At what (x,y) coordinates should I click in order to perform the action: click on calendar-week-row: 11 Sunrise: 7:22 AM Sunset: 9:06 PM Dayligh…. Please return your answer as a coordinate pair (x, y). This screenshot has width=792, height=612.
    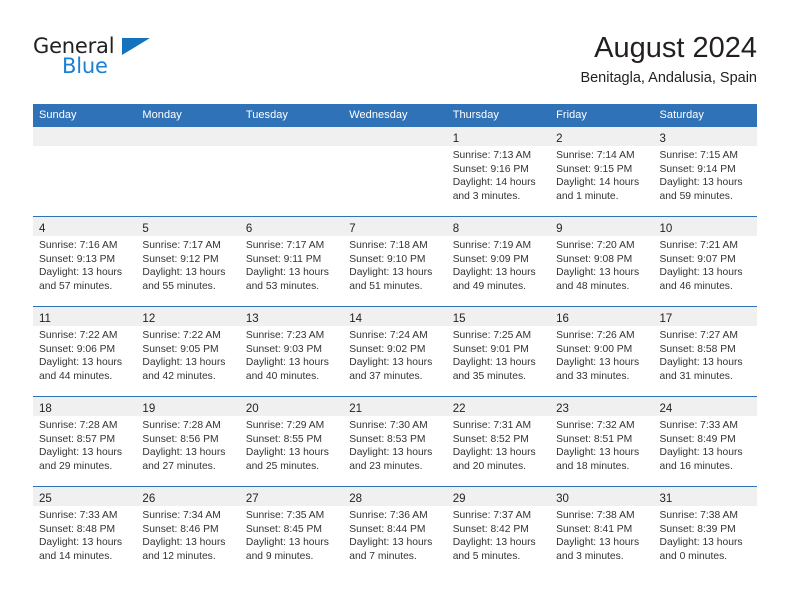
    Looking at the image, I should click on (395, 351).